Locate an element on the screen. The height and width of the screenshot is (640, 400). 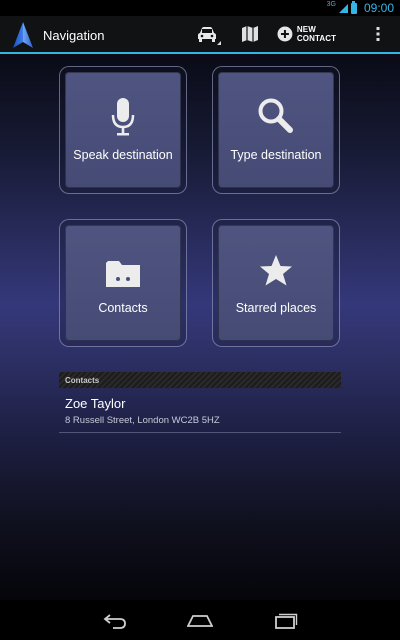
back-icon is located at coordinates (114, 621).